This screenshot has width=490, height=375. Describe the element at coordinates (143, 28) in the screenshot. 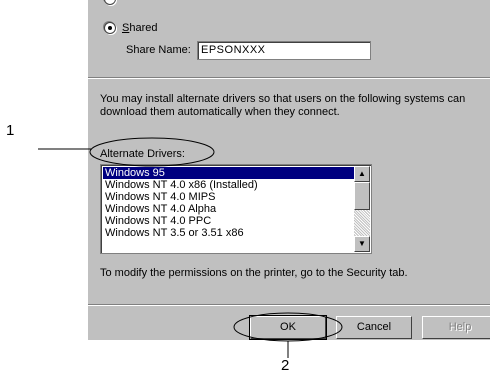

I see `shared-label-rest: hared` at that location.